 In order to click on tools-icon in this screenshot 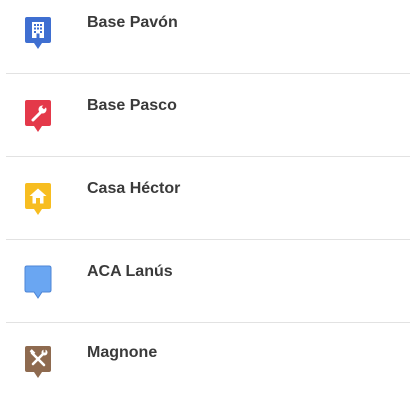, I will do `click(38, 362)`.